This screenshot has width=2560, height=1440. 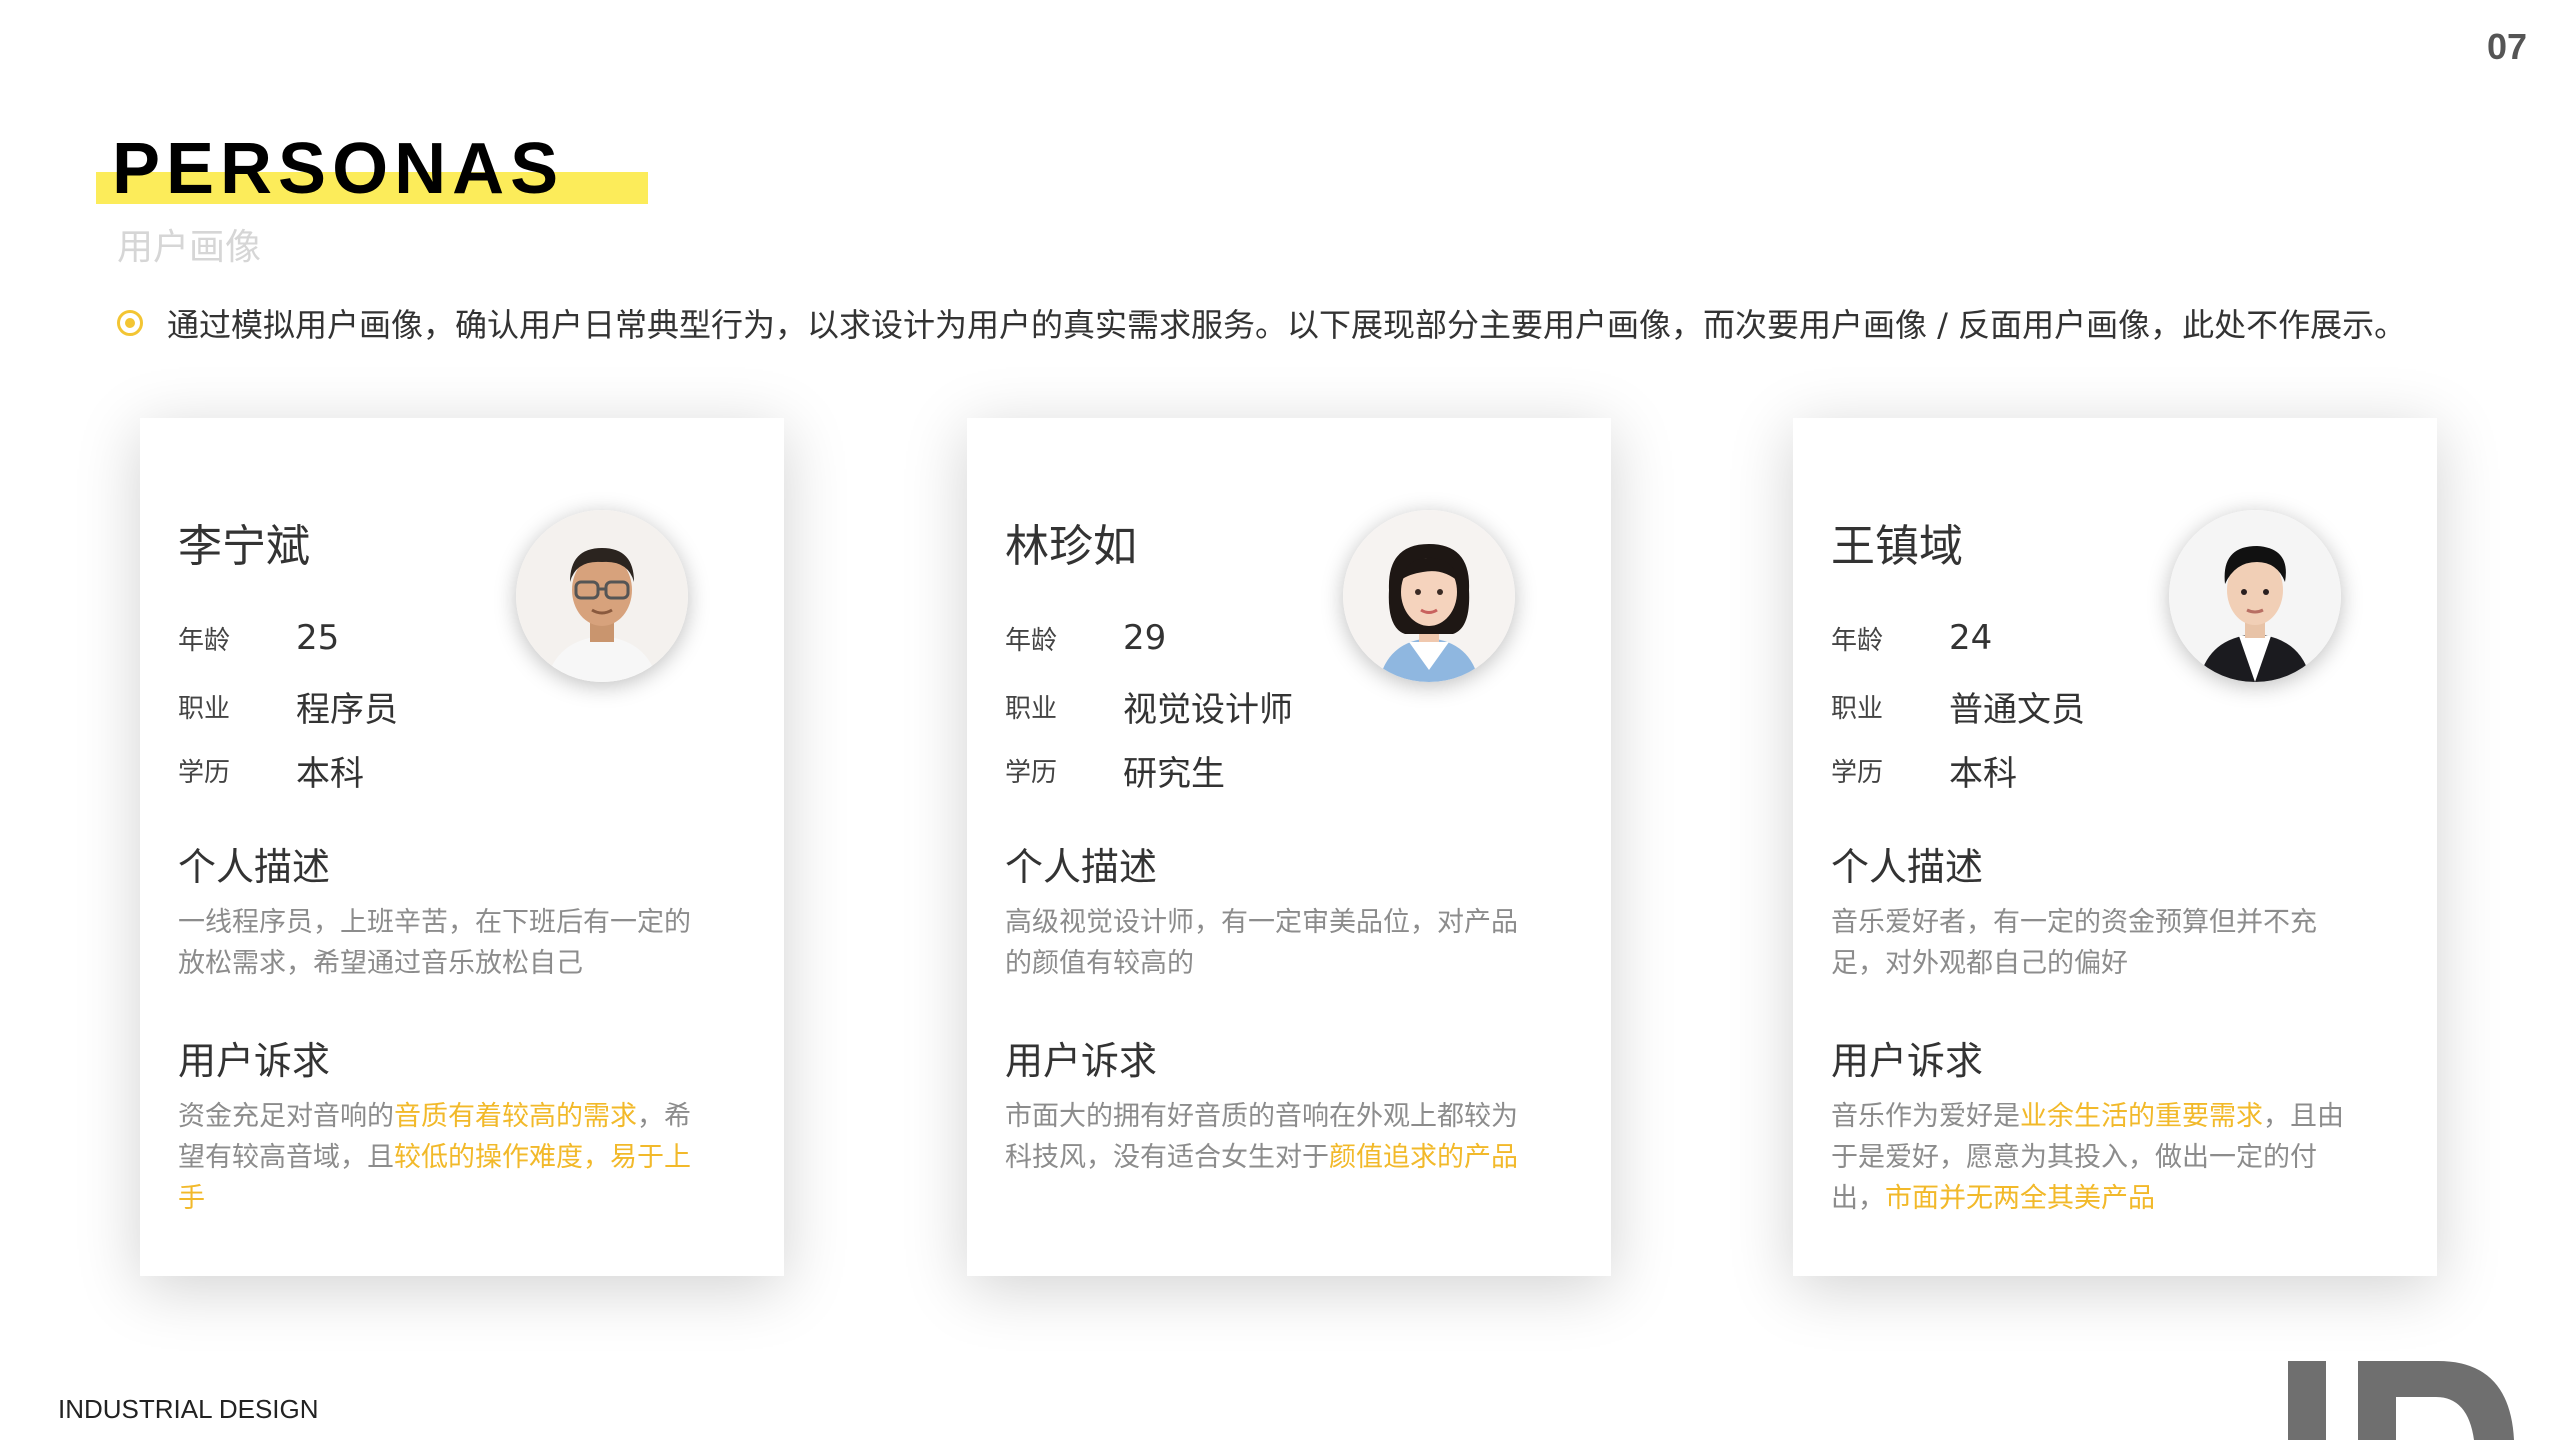 What do you see at coordinates (1897, 546) in the screenshot?
I see `persona-name: 王镇域` at bounding box center [1897, 546].